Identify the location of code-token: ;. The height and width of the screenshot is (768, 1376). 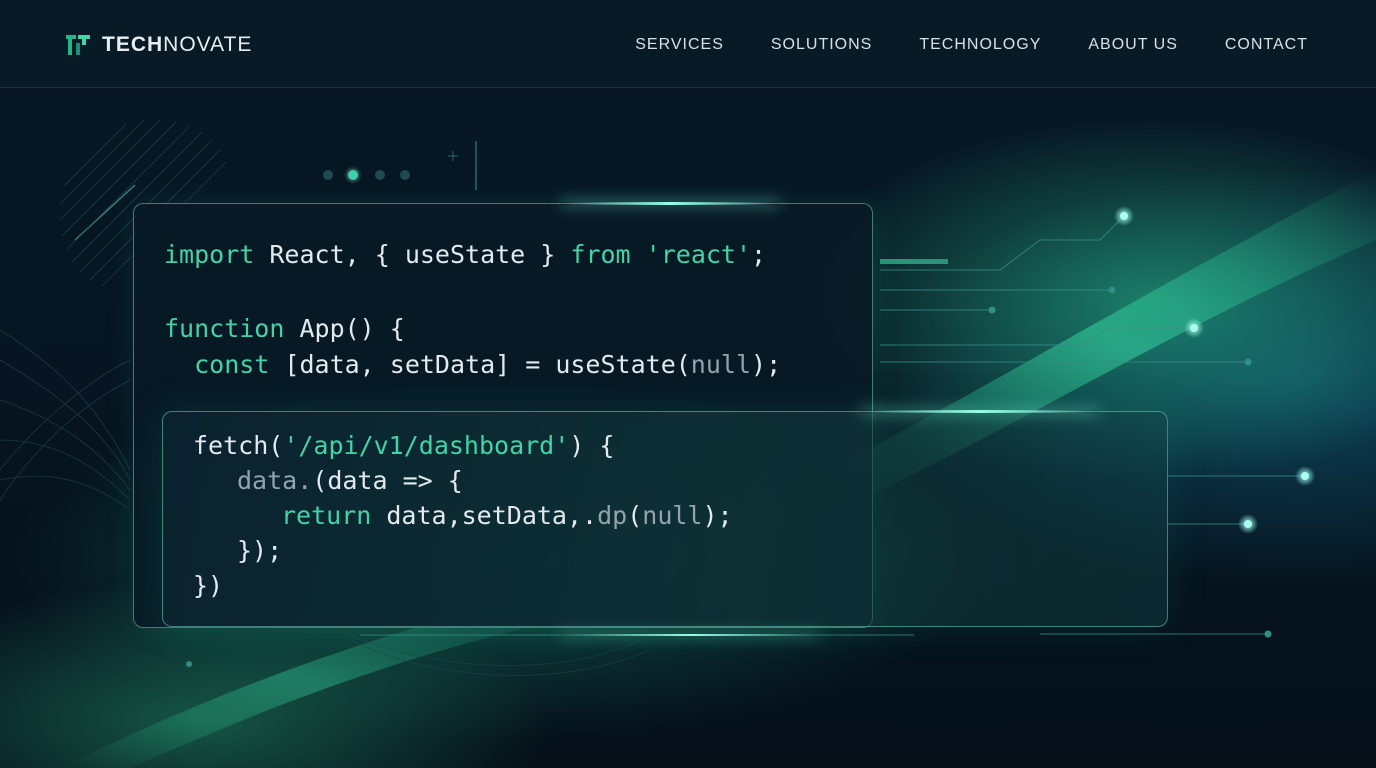
(759, 254).